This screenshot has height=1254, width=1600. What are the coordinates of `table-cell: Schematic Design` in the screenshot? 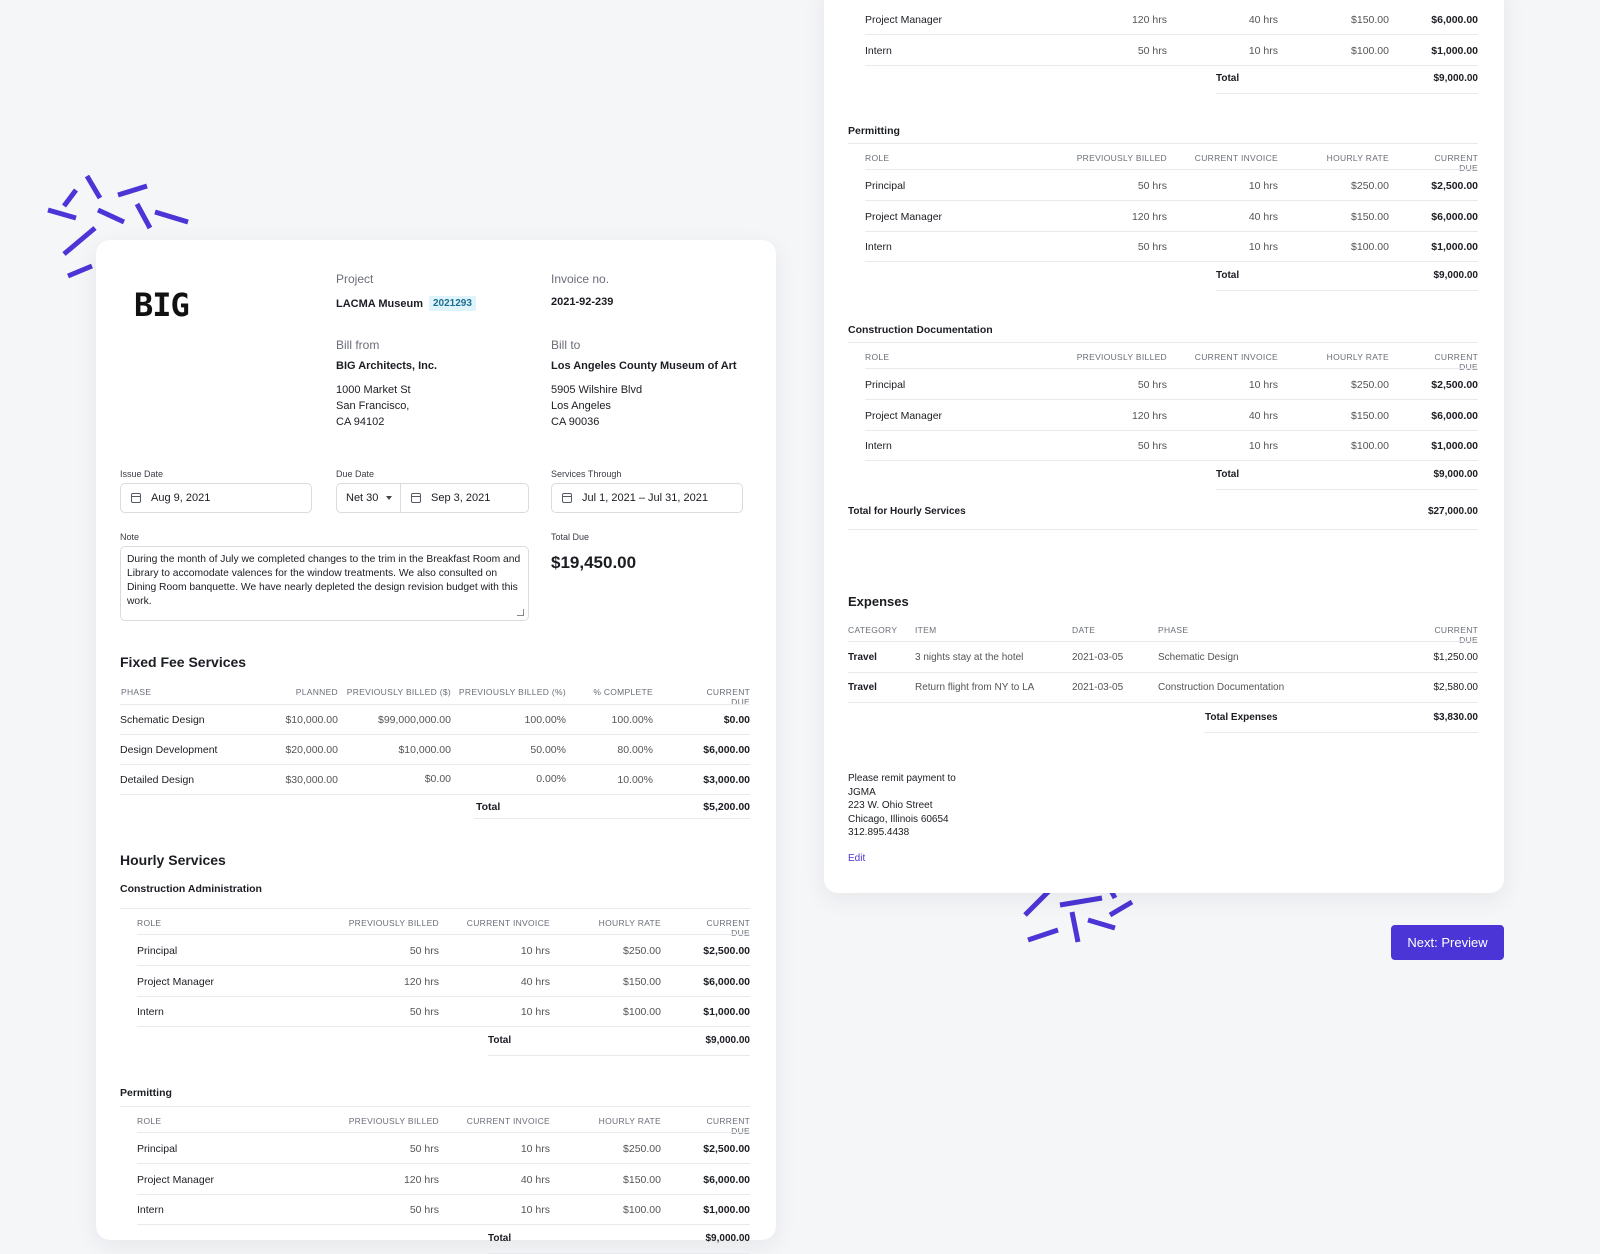 It's located at (162, 720).